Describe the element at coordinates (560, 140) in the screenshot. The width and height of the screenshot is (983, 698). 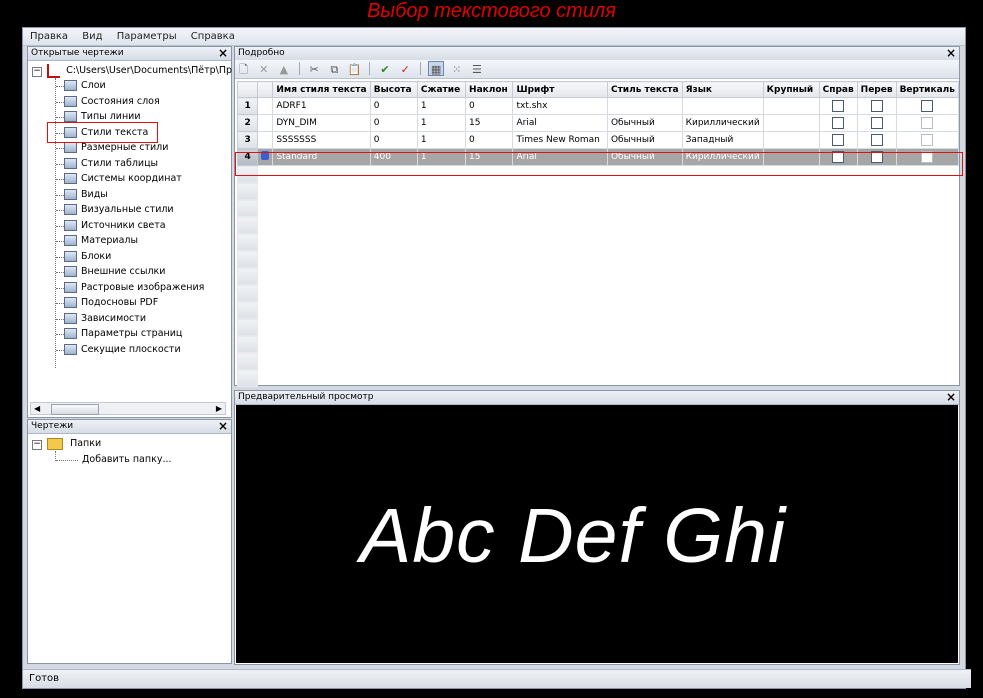
I see `cell-font: Times New Roman` at that location.